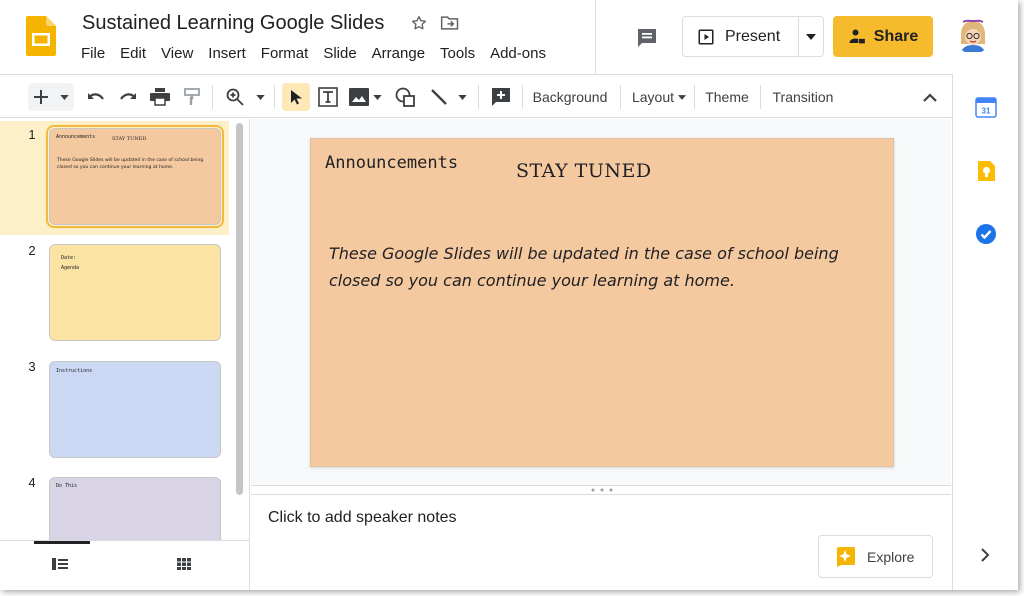 The height and width of the screenshot is (596, 1024). I want to click on chevron-up-icon, so click(930, 97).